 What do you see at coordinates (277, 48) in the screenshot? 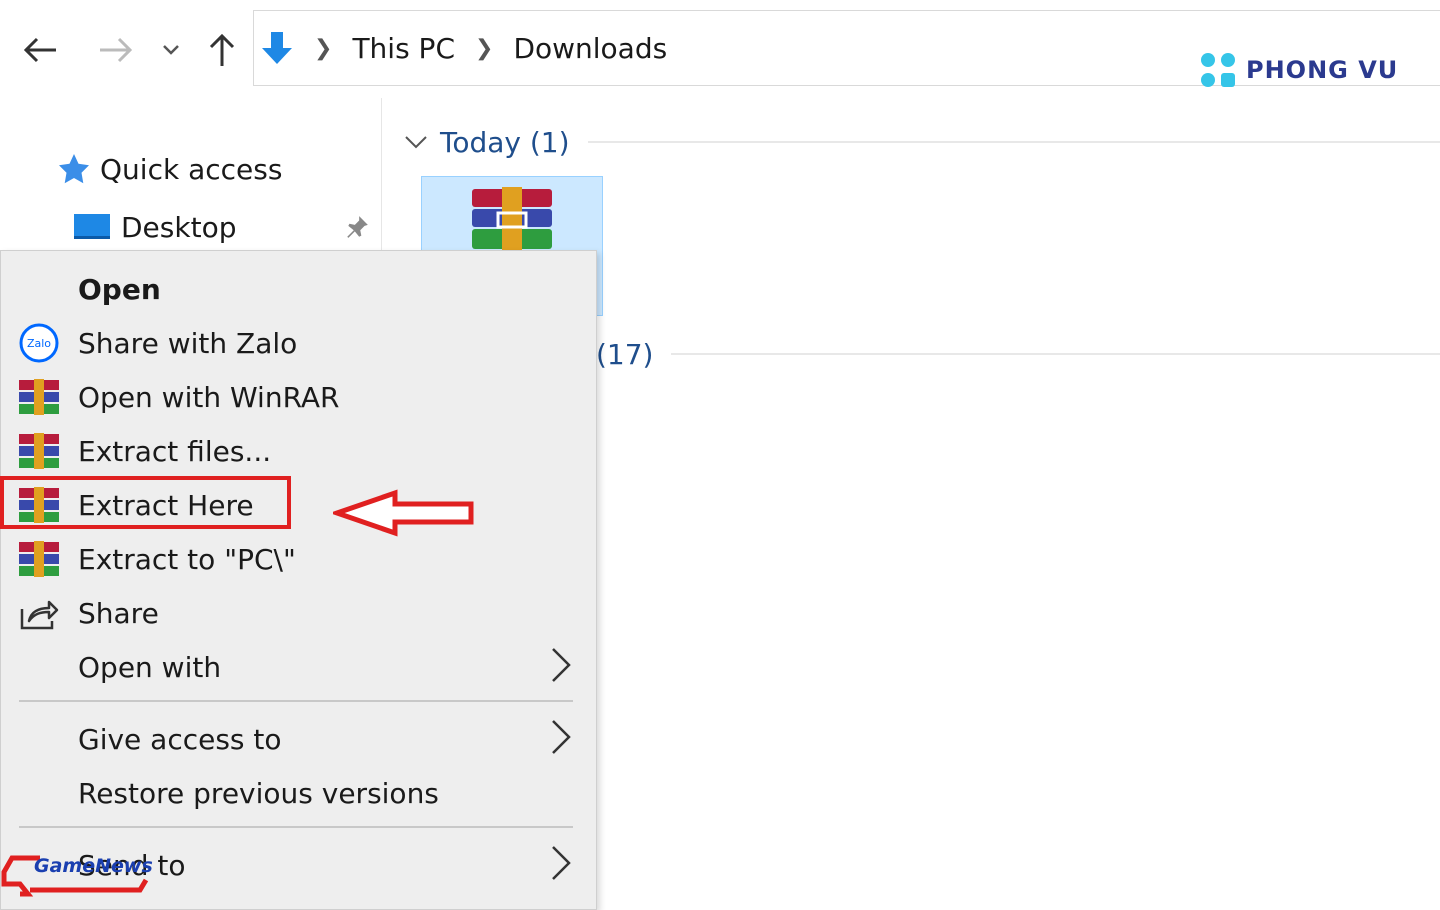
I see `downloads-icon` at bounding box center [277, 48].